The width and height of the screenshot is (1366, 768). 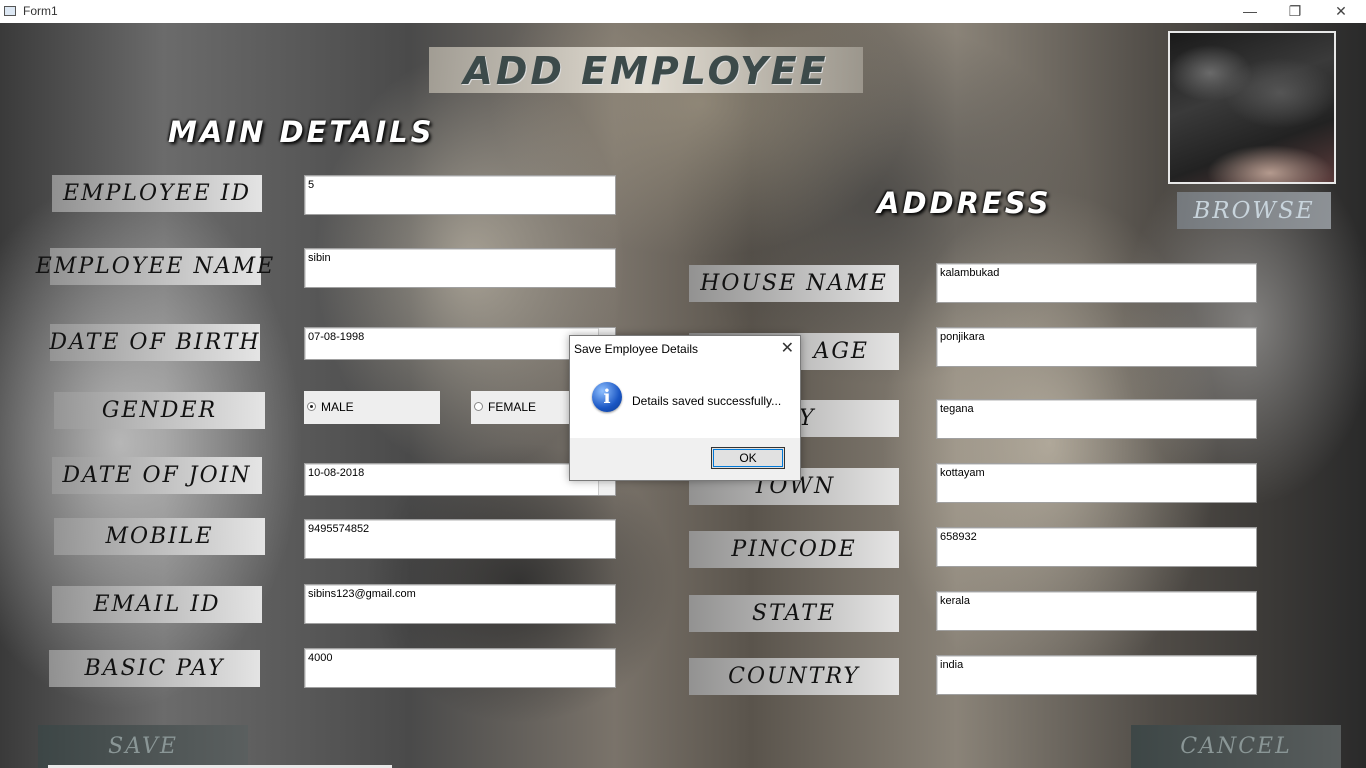 I want to click on employee-id-label-text: EMPLOYEE ID, so click(x=157, y=193).